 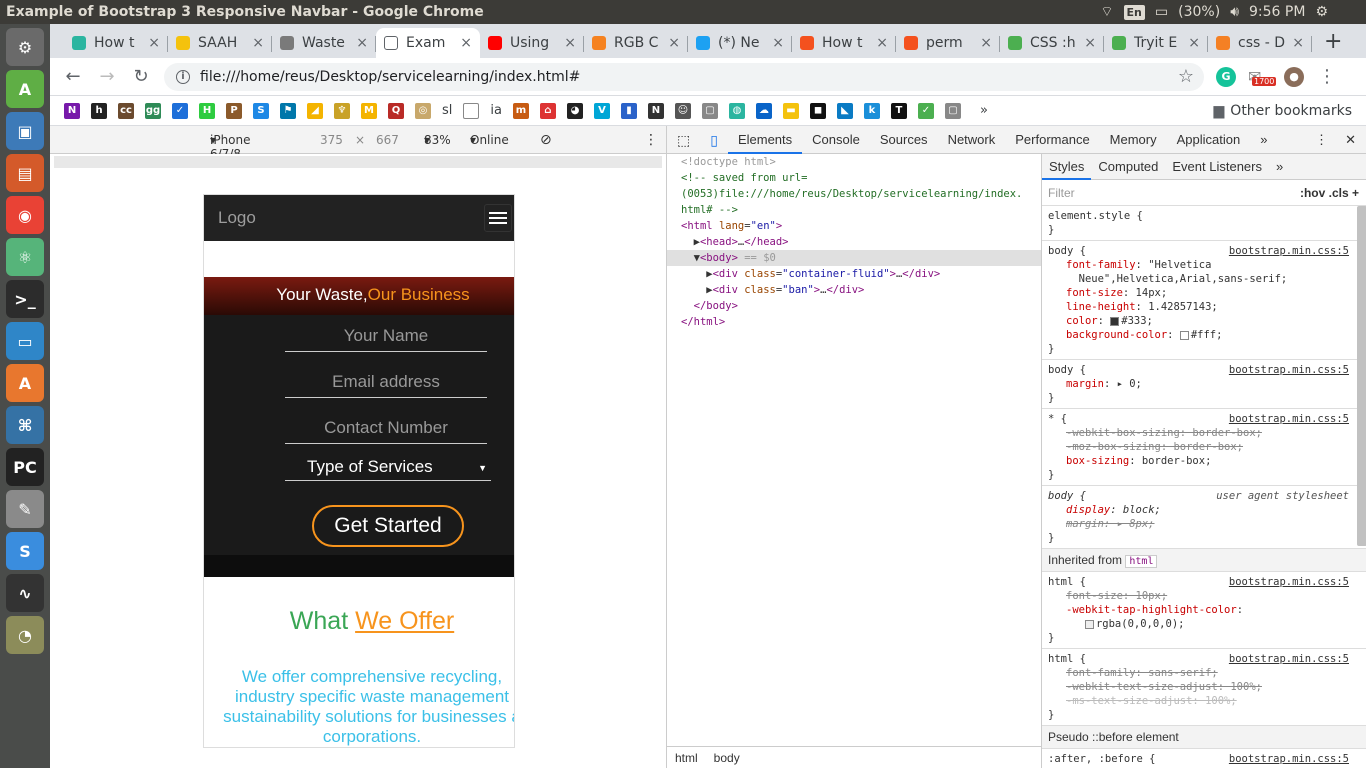 I want to click on dom-node: ▶<head>…</head>, so click(x=854, y=242).